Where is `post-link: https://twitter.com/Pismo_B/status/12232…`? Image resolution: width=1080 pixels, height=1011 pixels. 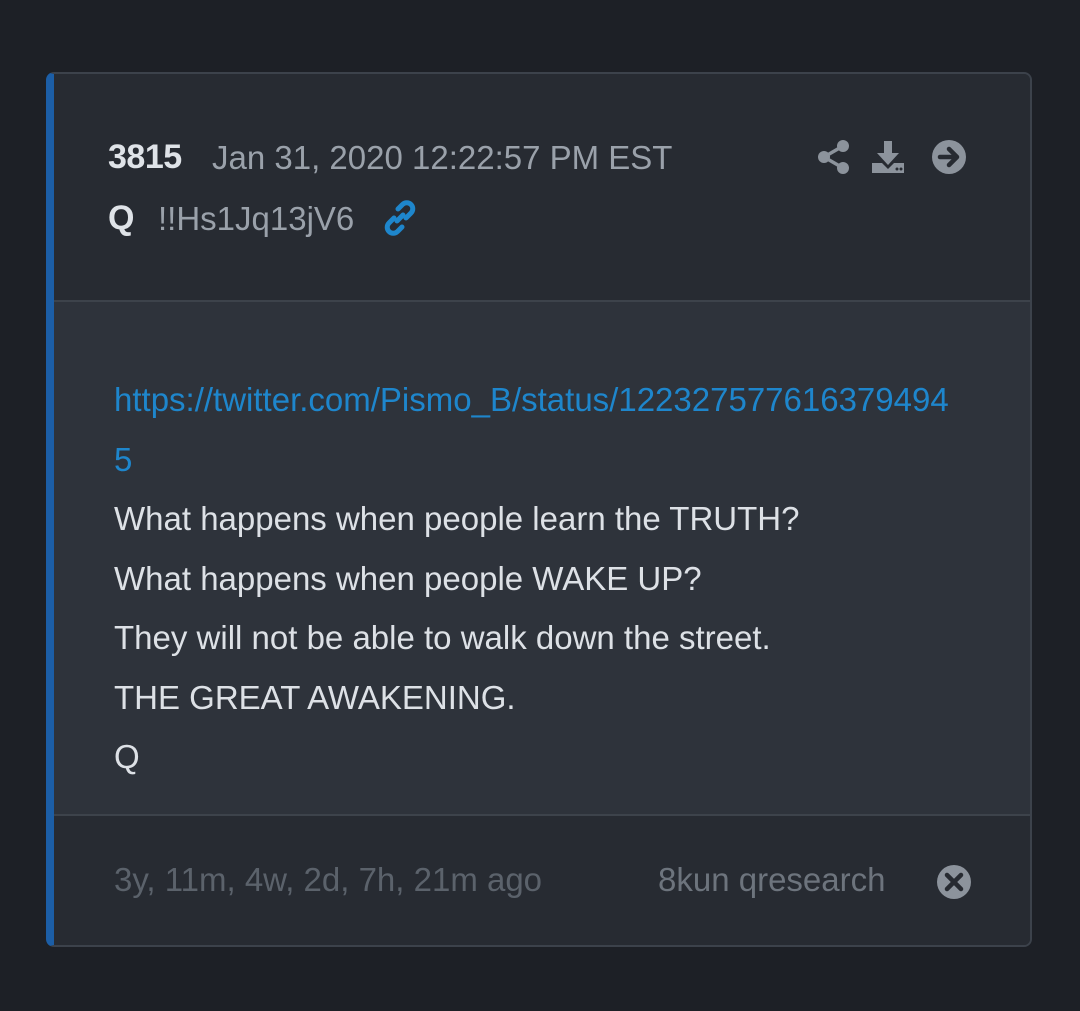
post-link: https://twitter.com/Pismo_B/status/12232… is located at coordinates (539, 429).